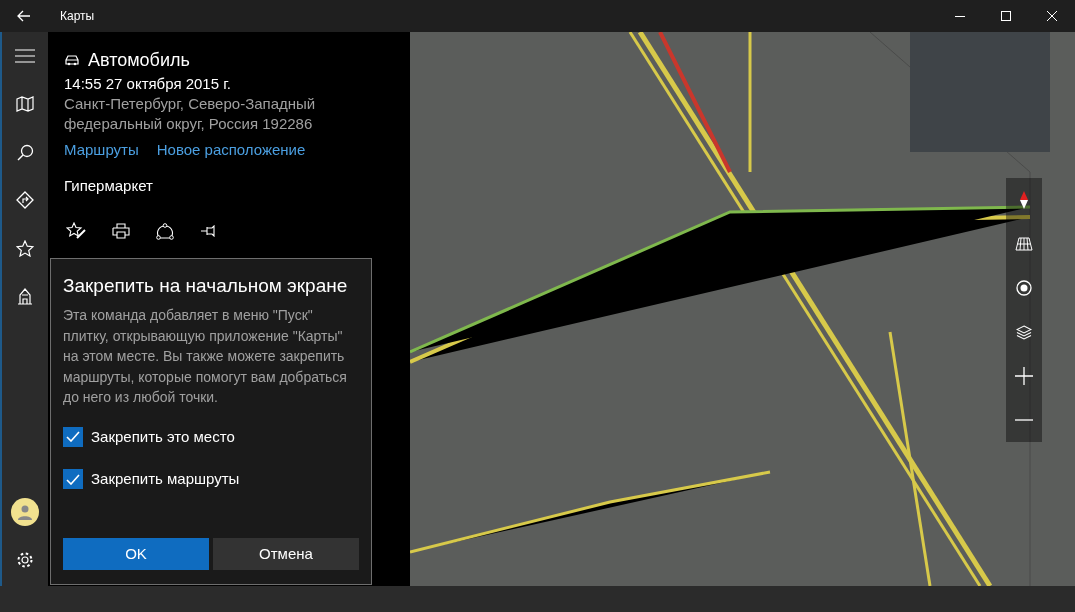 This screenshot has height=612, width=1075. I want to click on checkbox-label: Закрепить это место, so click(163, 436).